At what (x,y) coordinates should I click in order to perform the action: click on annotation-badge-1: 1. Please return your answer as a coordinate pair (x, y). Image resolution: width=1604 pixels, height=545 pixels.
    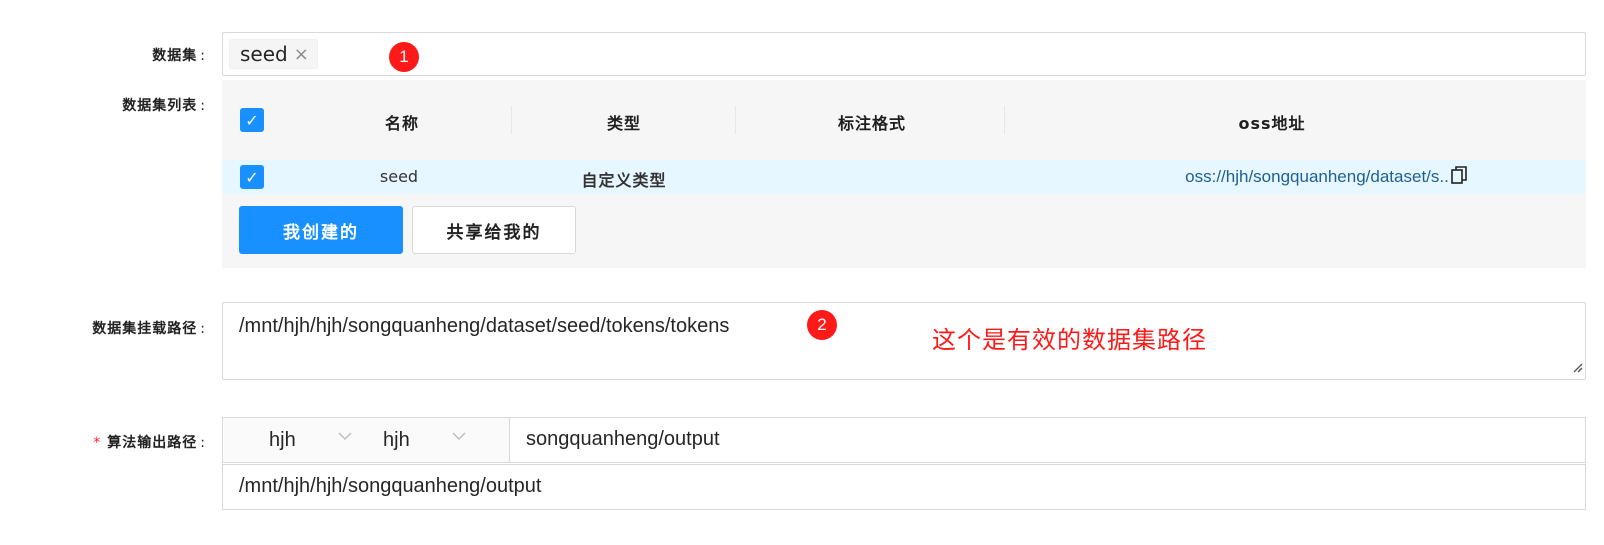
    Looking at the image, I should click on (404, 57).